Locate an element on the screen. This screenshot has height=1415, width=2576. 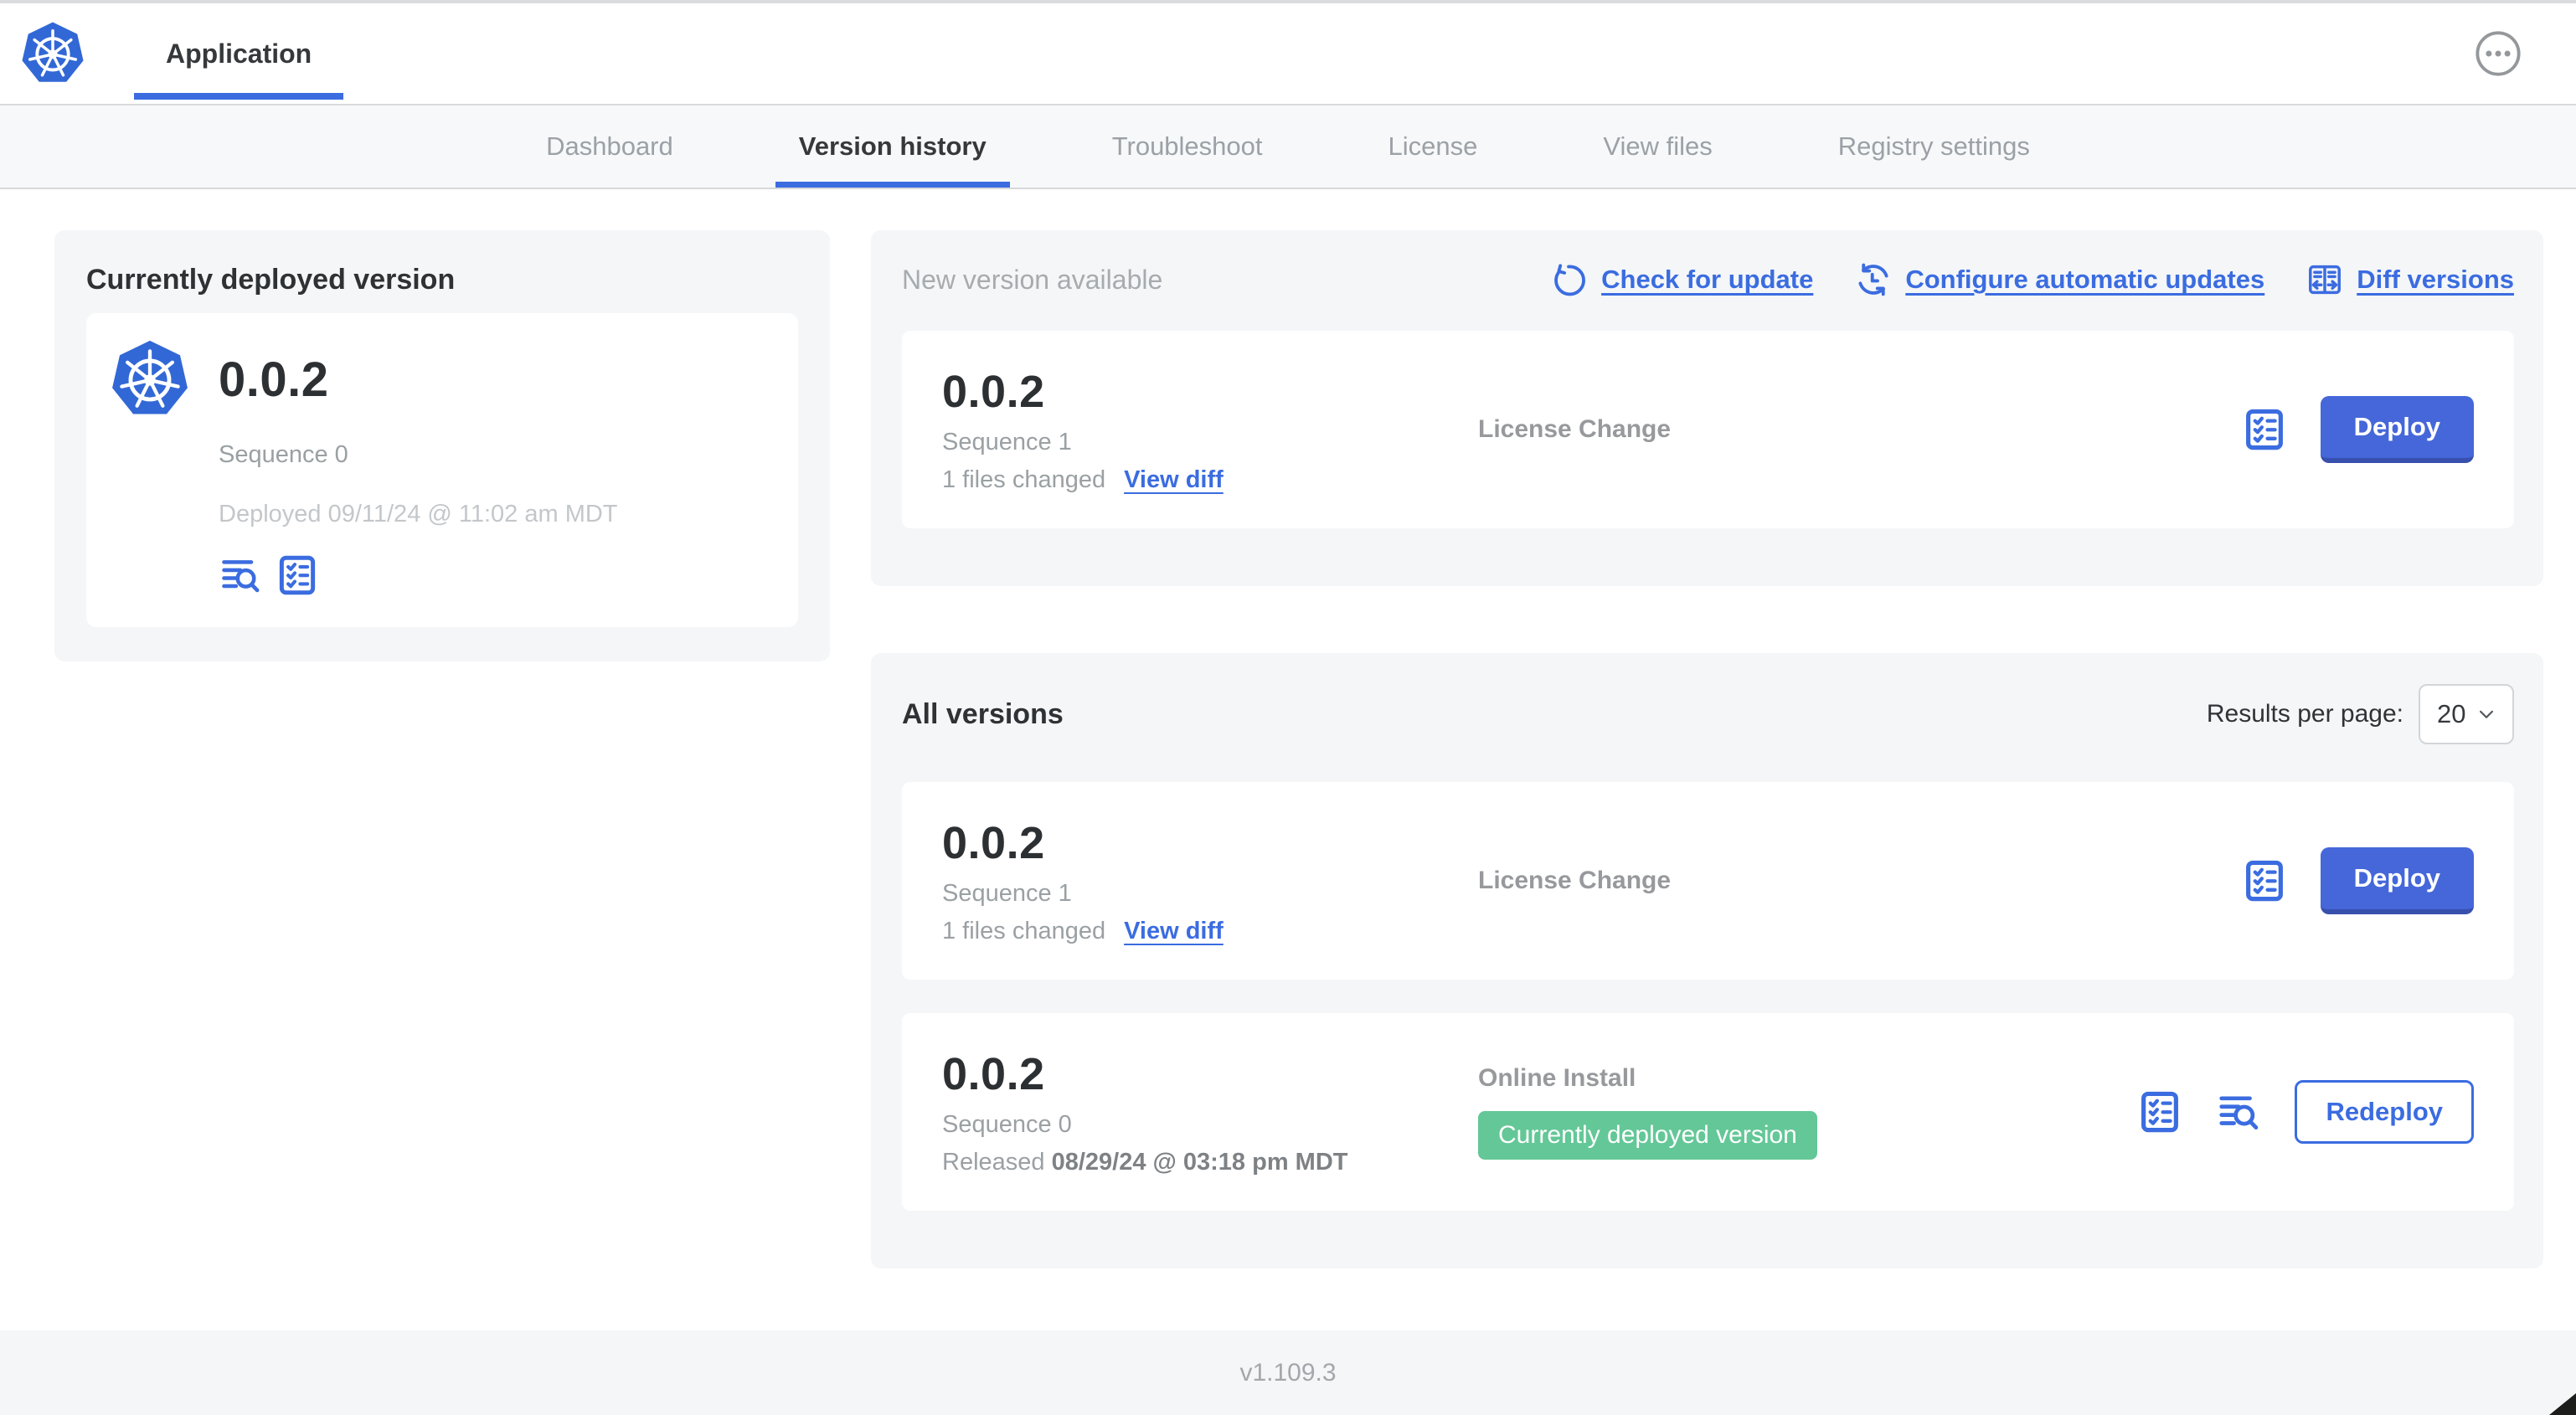
deployed-sequence: Sequence 0 is located at coordinates (283, 454).